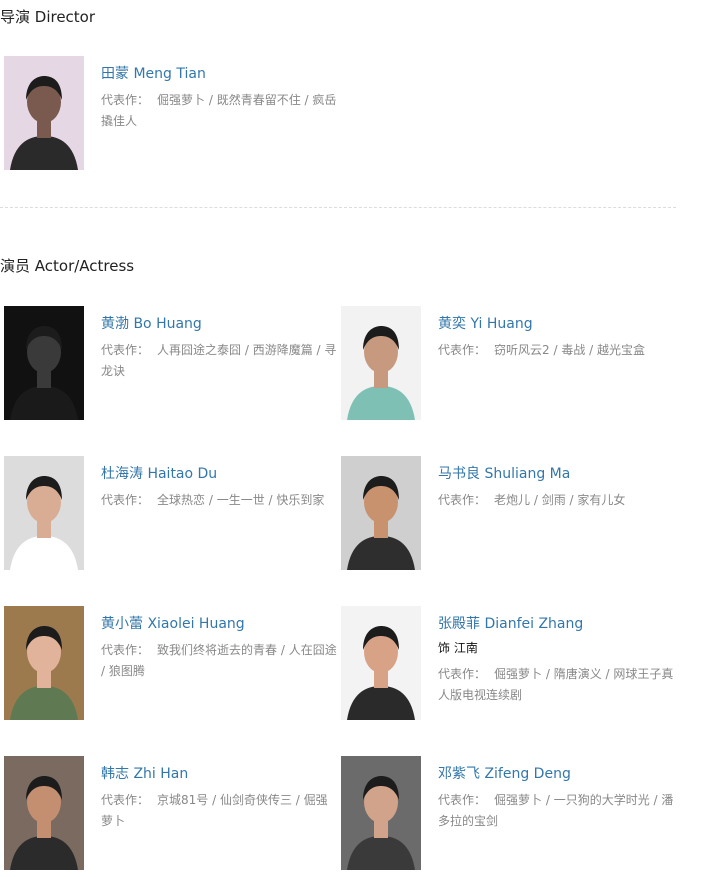 This screenshot has width=702, height=877. What do you see at coordinates (556, 624) in the screenshot?
I see `person-name-link: 张殿菲 Dianfei Zhang` at bounding box center [556, 624].